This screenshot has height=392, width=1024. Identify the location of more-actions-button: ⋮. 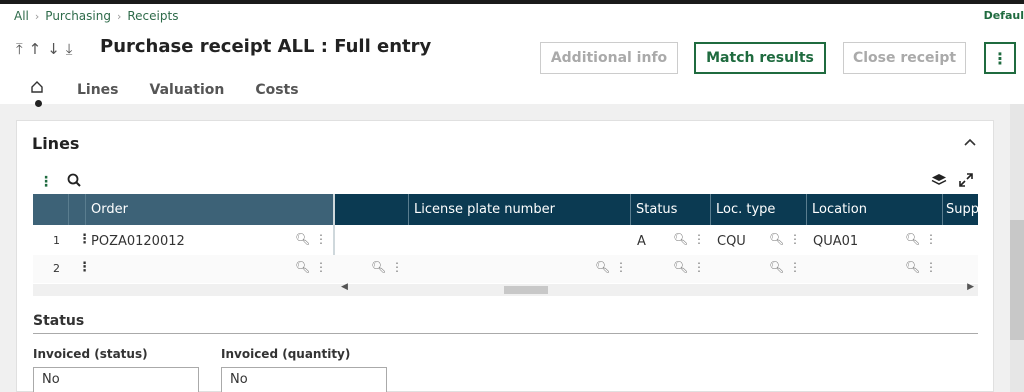
(1000, 58).